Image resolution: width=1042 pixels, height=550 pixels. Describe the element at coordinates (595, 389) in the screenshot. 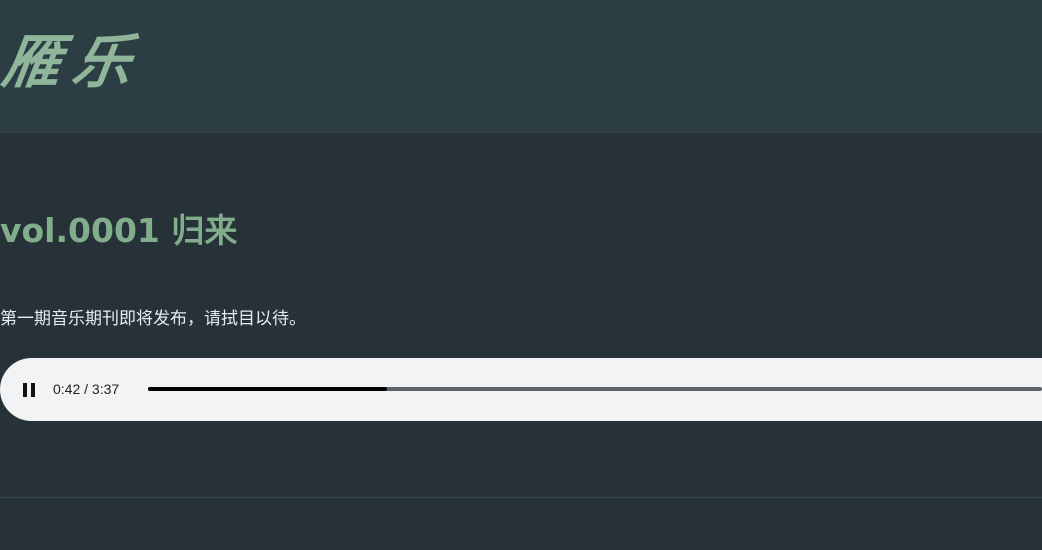

I see `progress-slider` at that location.